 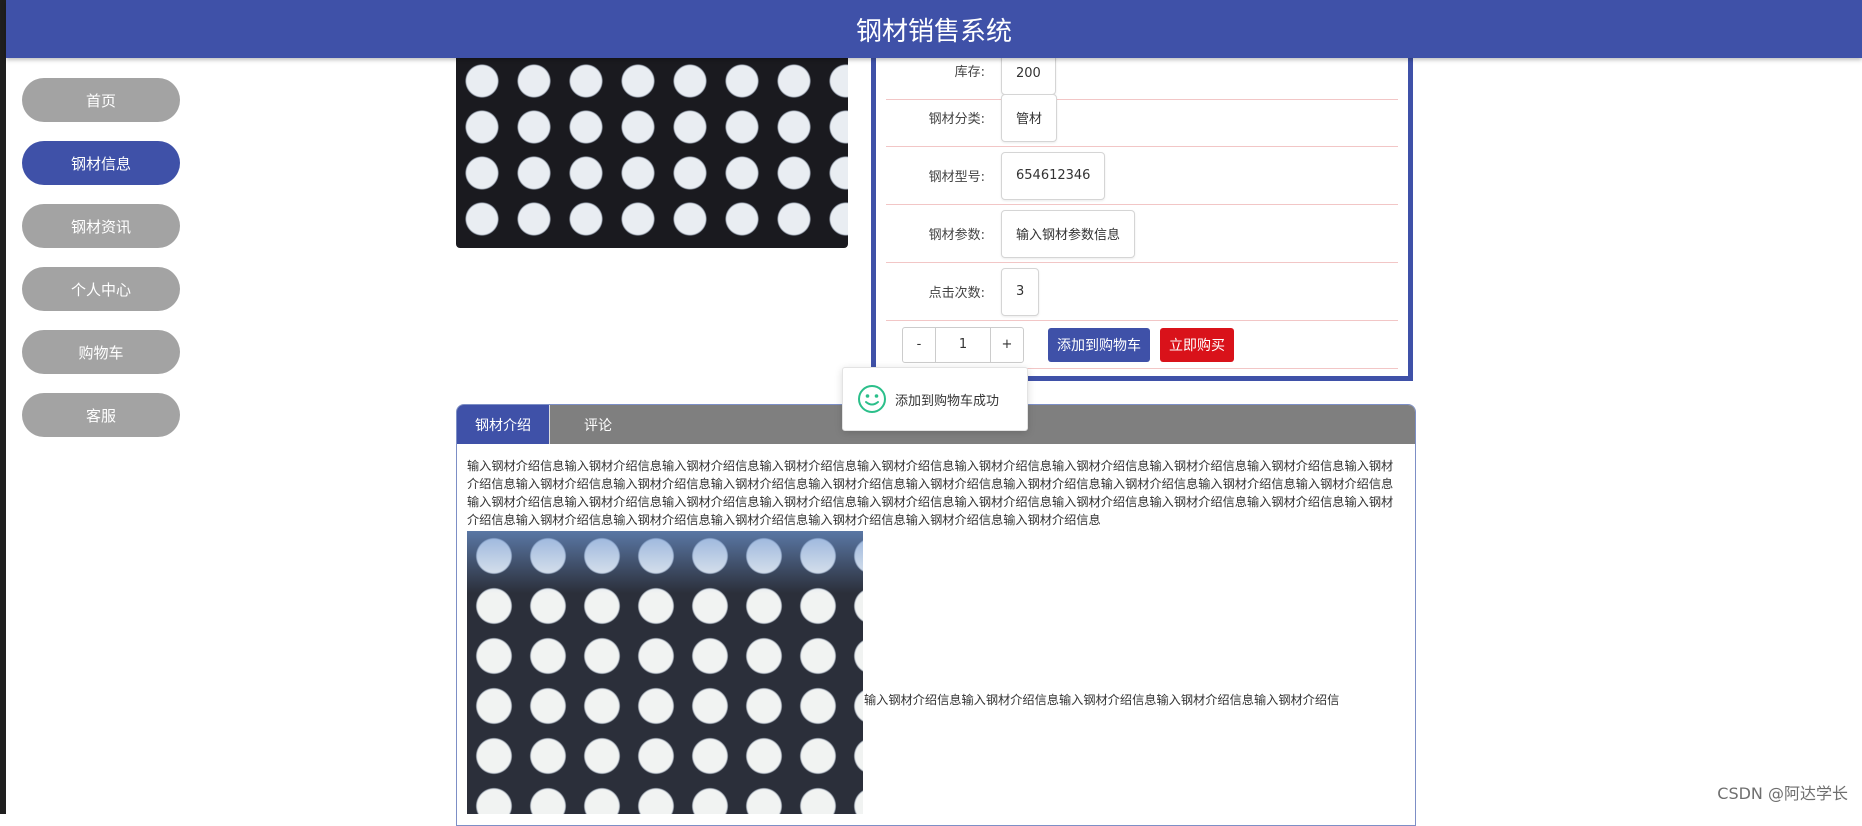 I want to click on toast-message: 添加到购物车成功, so click(x=947, y=401).